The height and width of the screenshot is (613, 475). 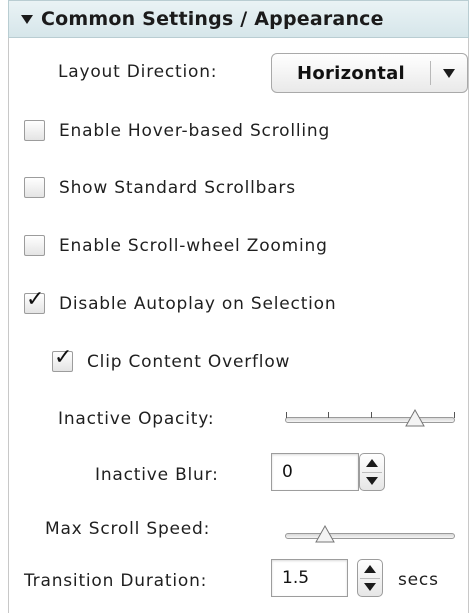 I want to click on inactive-blur-label: Inactive Blur:, so click(x=157, y=475).